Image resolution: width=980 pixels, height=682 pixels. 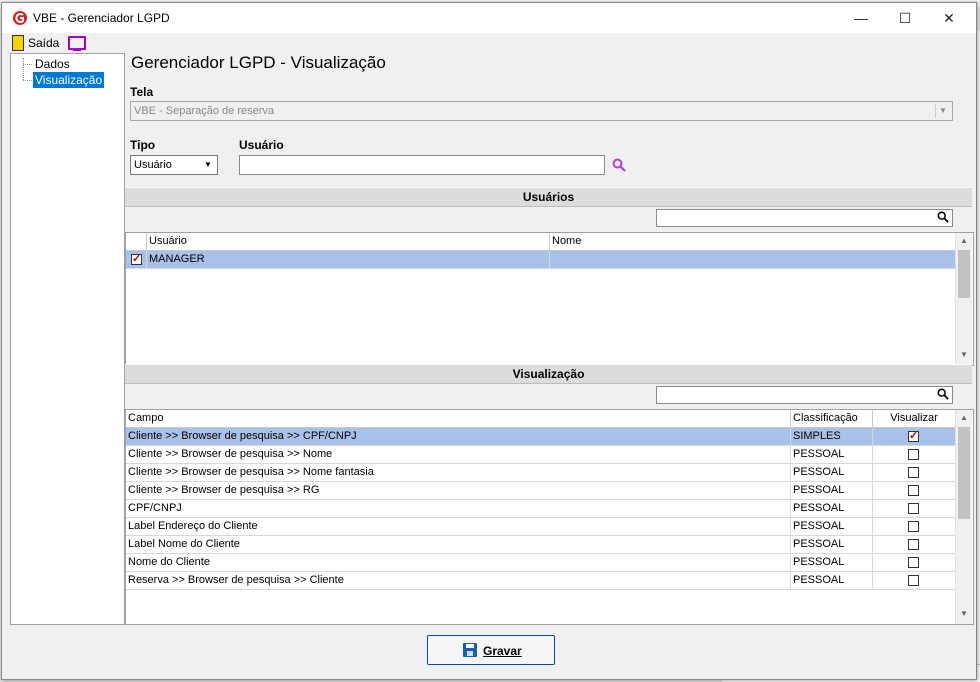 I want to click on usuario-input, so click(x=422, y=165).